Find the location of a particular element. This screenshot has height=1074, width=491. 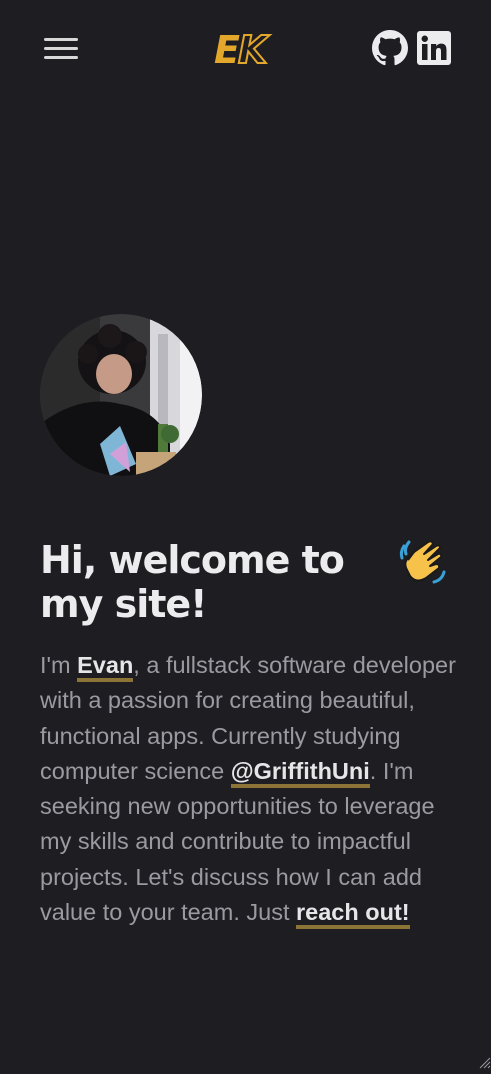

github-icon is located at coordinates (390, 48).